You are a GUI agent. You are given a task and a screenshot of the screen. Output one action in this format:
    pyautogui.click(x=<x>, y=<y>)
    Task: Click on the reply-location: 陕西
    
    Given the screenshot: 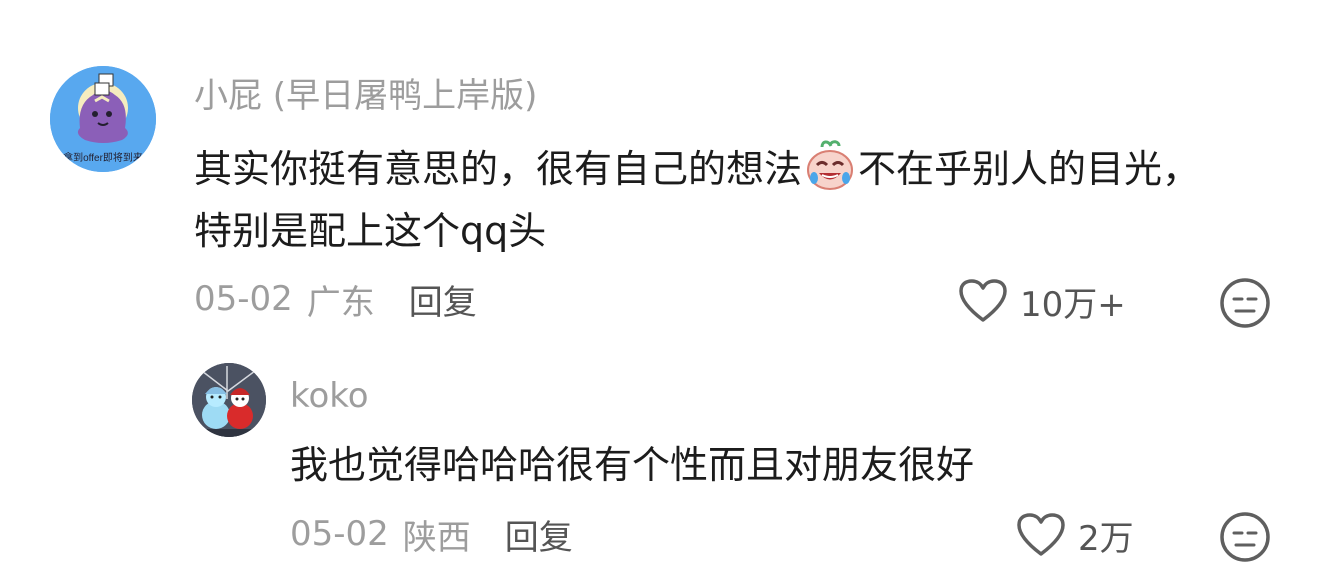 What is the action you would take?
    pyautogui.click(x=436, y=537)
    